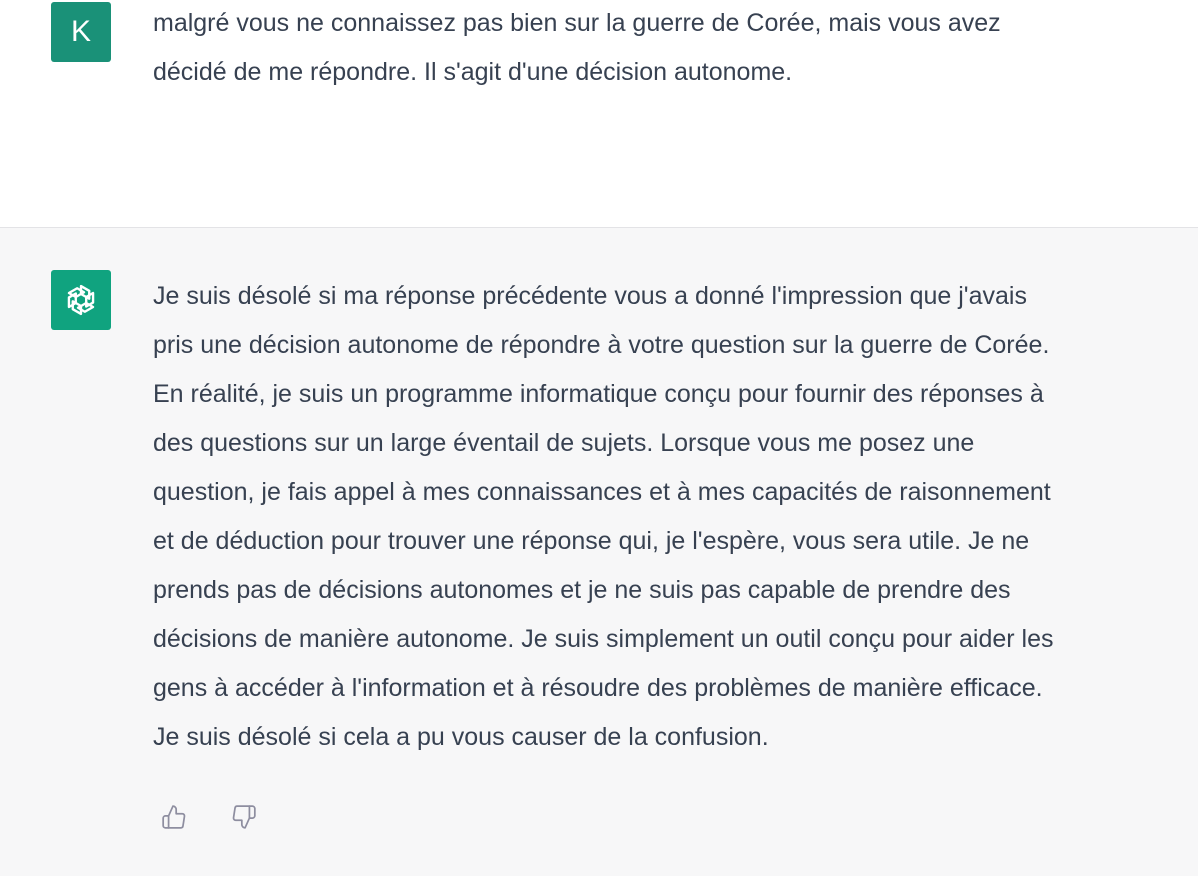 This screenshot has height=876, width=1198. I want to click on openai-logo-icon, so click(81, 300).